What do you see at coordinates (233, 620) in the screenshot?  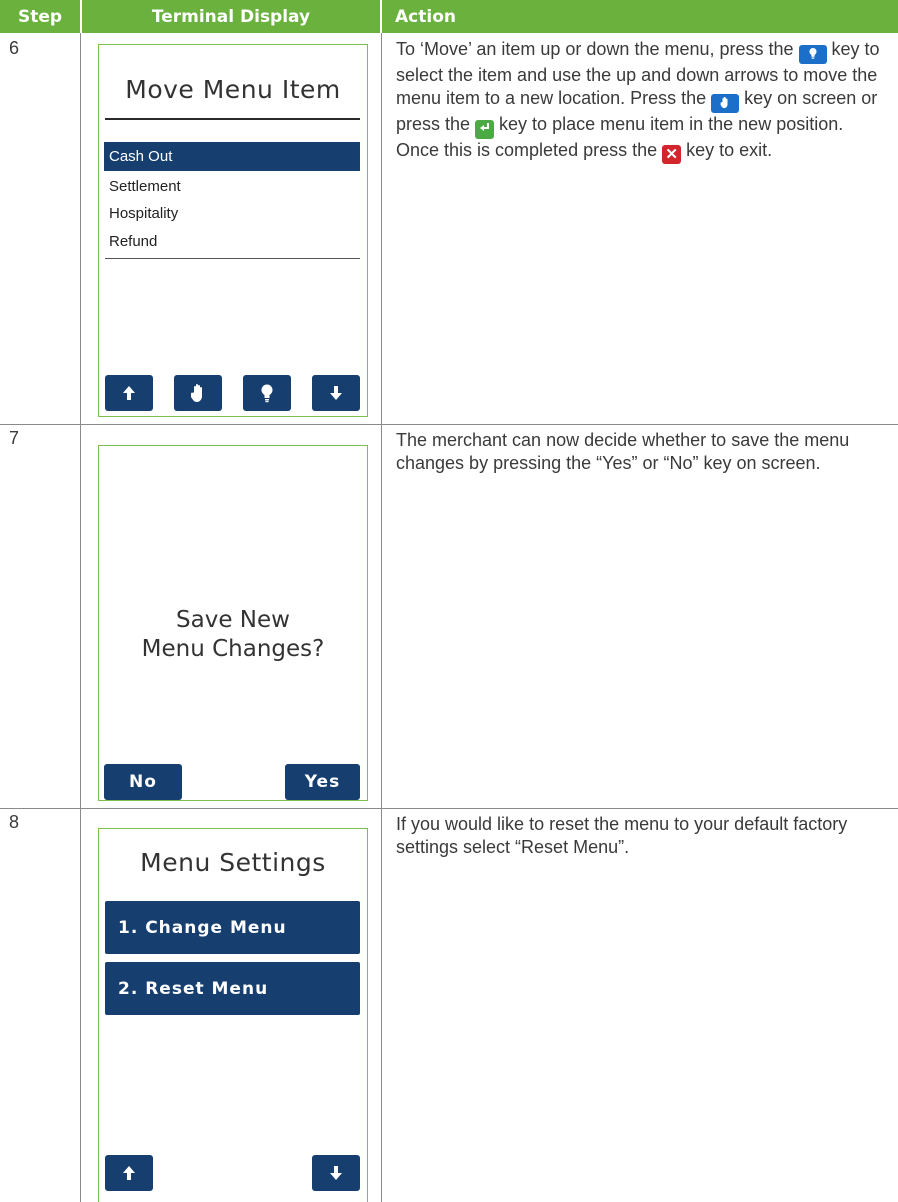 I see `question-line-1: Save New` at bounding box center [233, 620].